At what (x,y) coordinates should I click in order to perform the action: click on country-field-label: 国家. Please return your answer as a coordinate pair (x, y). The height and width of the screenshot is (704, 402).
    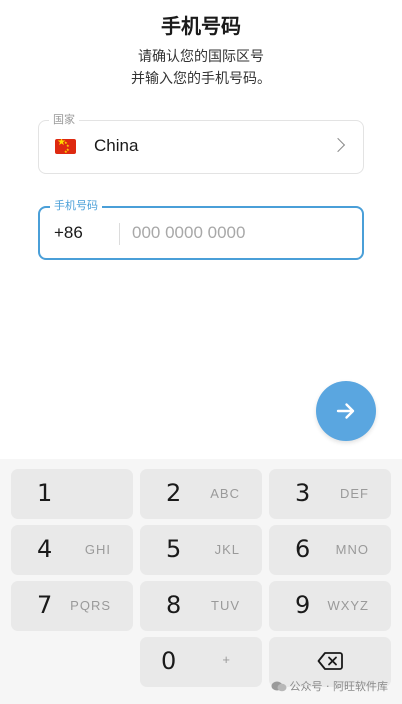
    Looking at the image, I should click on (64, 120).